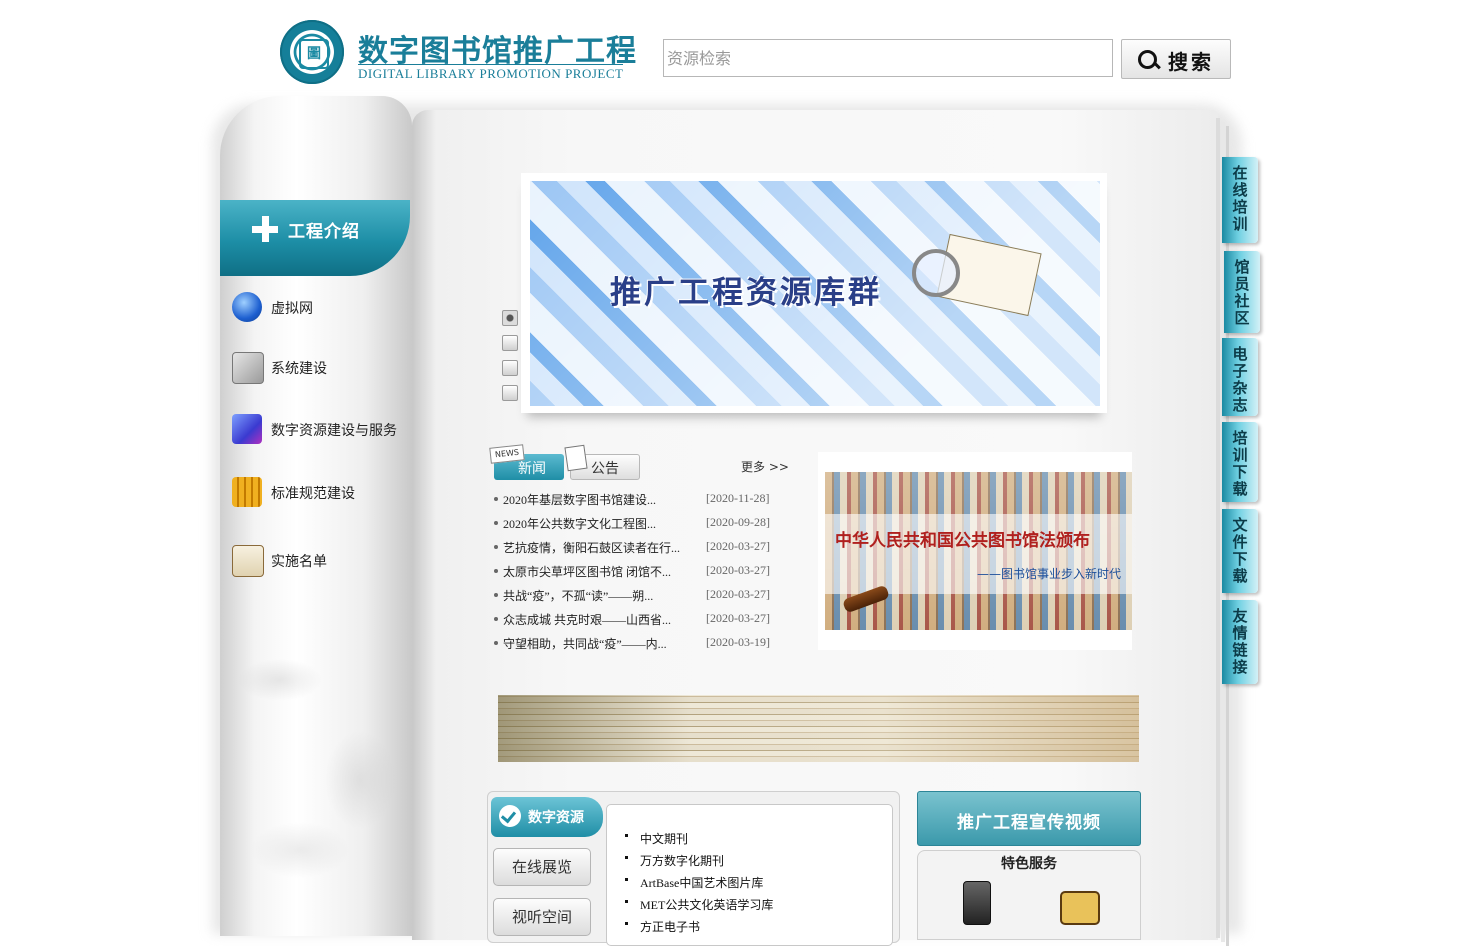 This screenshot has height=946, width=1470. I want to click on tv-icon, so click(1080, 908).